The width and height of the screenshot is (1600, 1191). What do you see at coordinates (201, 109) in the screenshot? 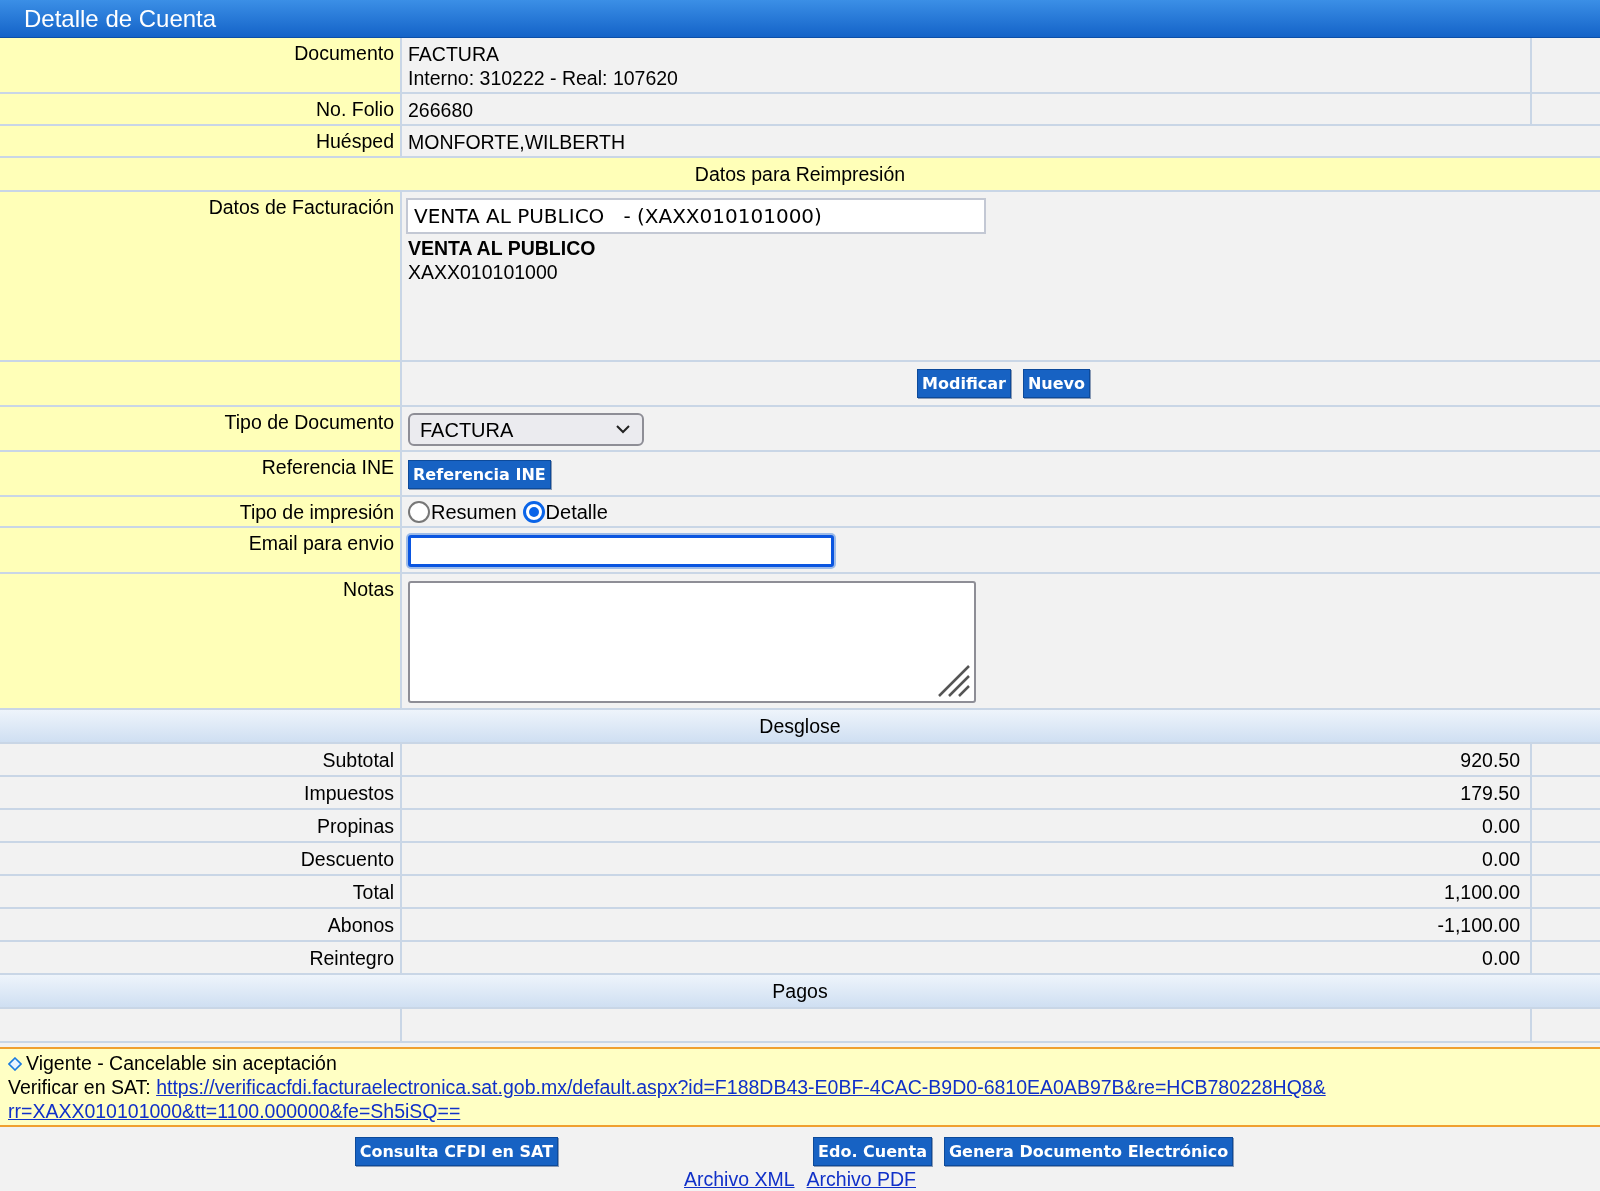
I see `field-label: No. Folio` at bounding box center [201, 109].